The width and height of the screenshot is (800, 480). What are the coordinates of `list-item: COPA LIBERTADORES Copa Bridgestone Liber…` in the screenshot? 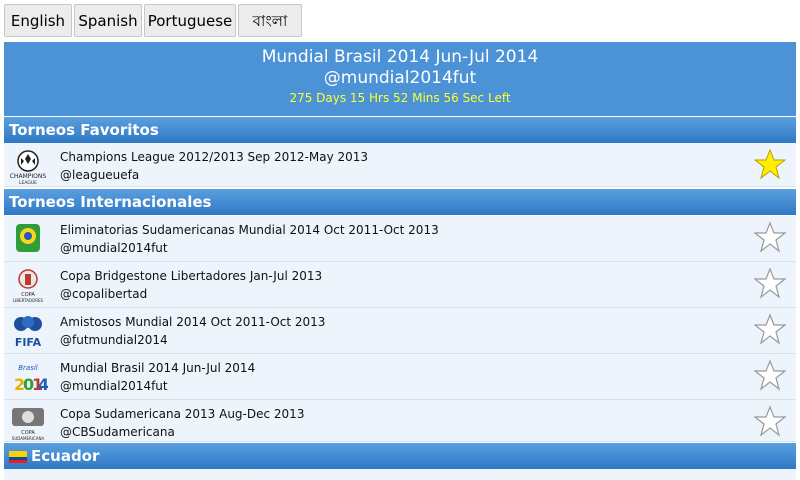 It's located at (400, 285).